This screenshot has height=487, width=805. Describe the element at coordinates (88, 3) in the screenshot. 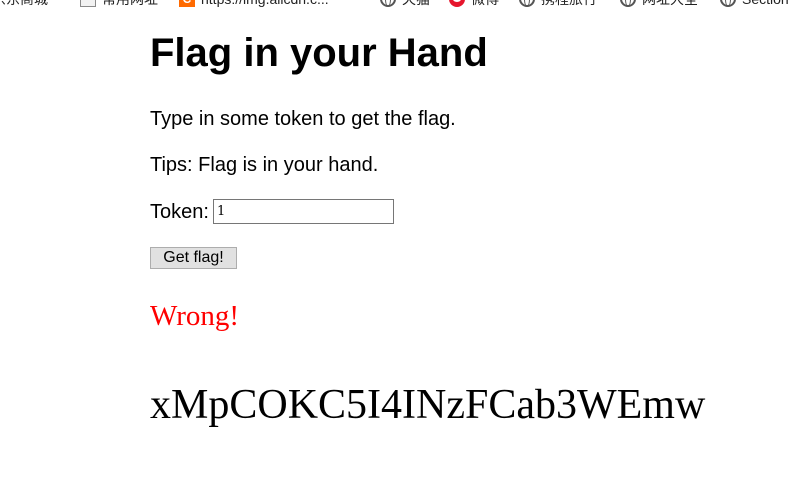

I see `folder-icon` at that location.